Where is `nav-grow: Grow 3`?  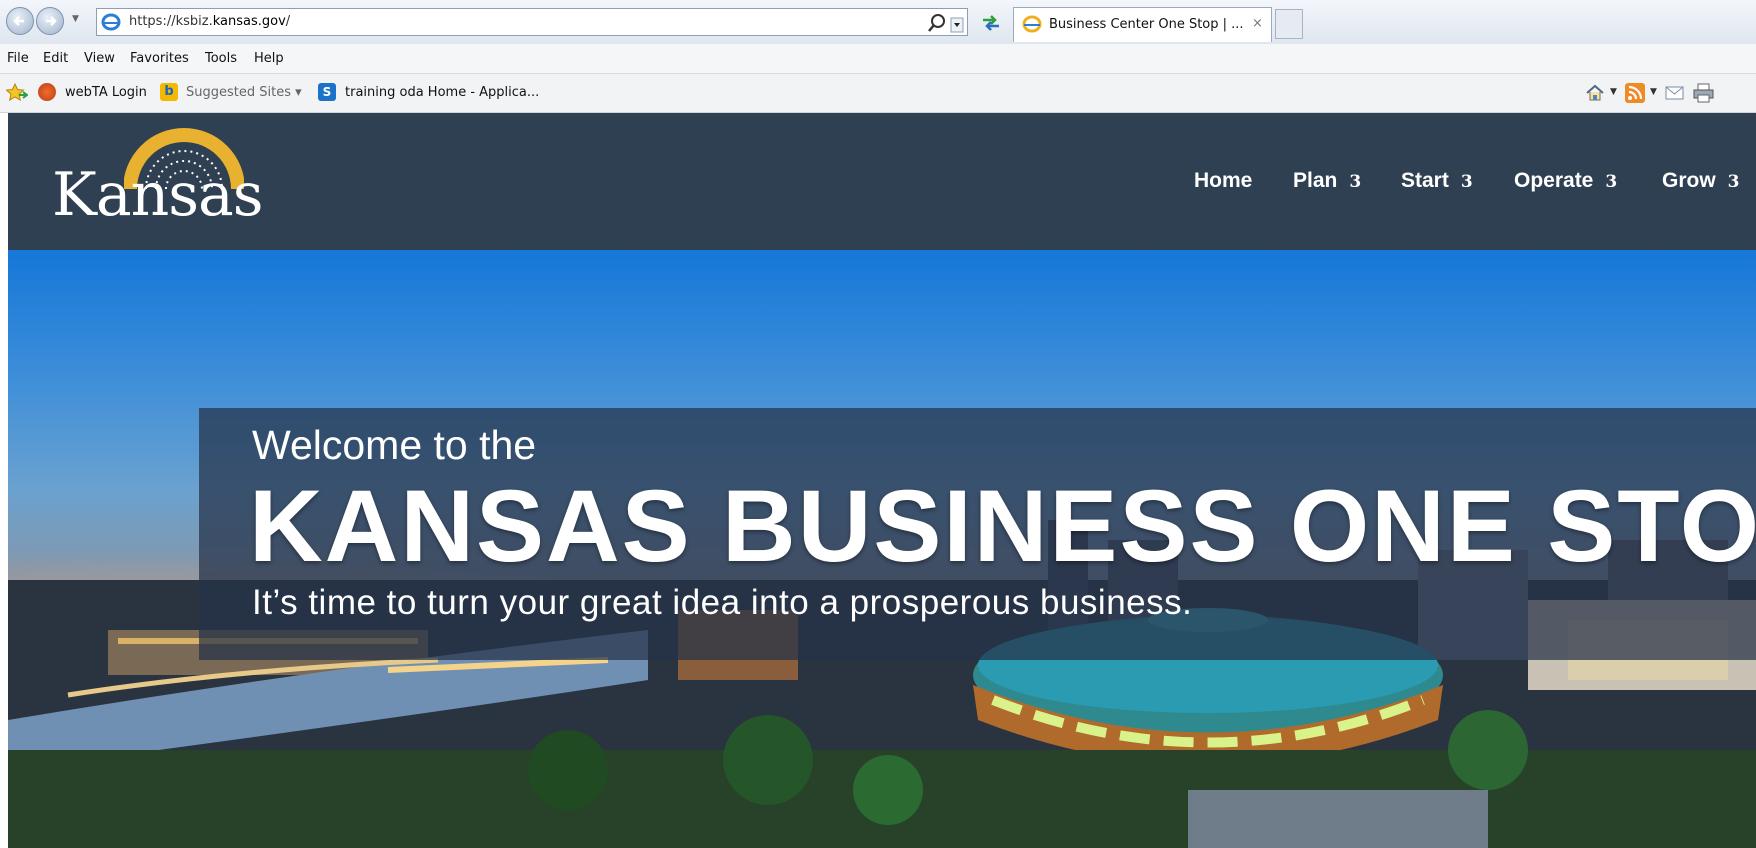
nav-grow: Grow 3 is located at coordinates (1701, 181).